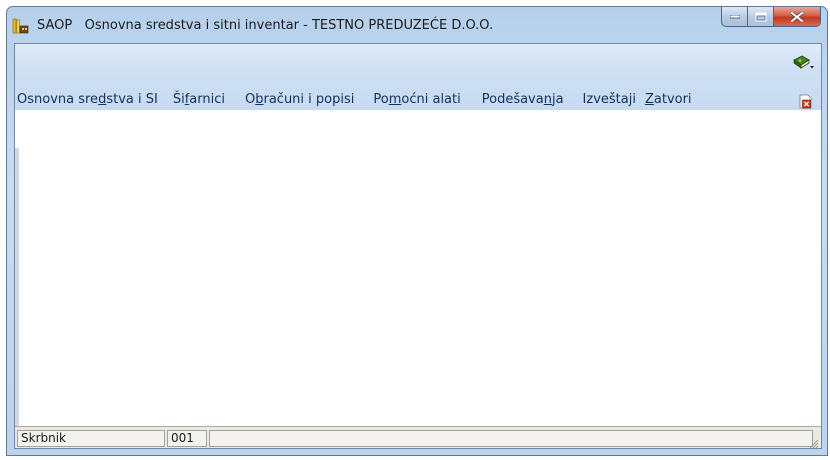 This screenshot has width=830, height=460. Describe the element at coordinates (523, 99) in the screenshot. I see `menu-podesavanja: Podešavanja` at that location.